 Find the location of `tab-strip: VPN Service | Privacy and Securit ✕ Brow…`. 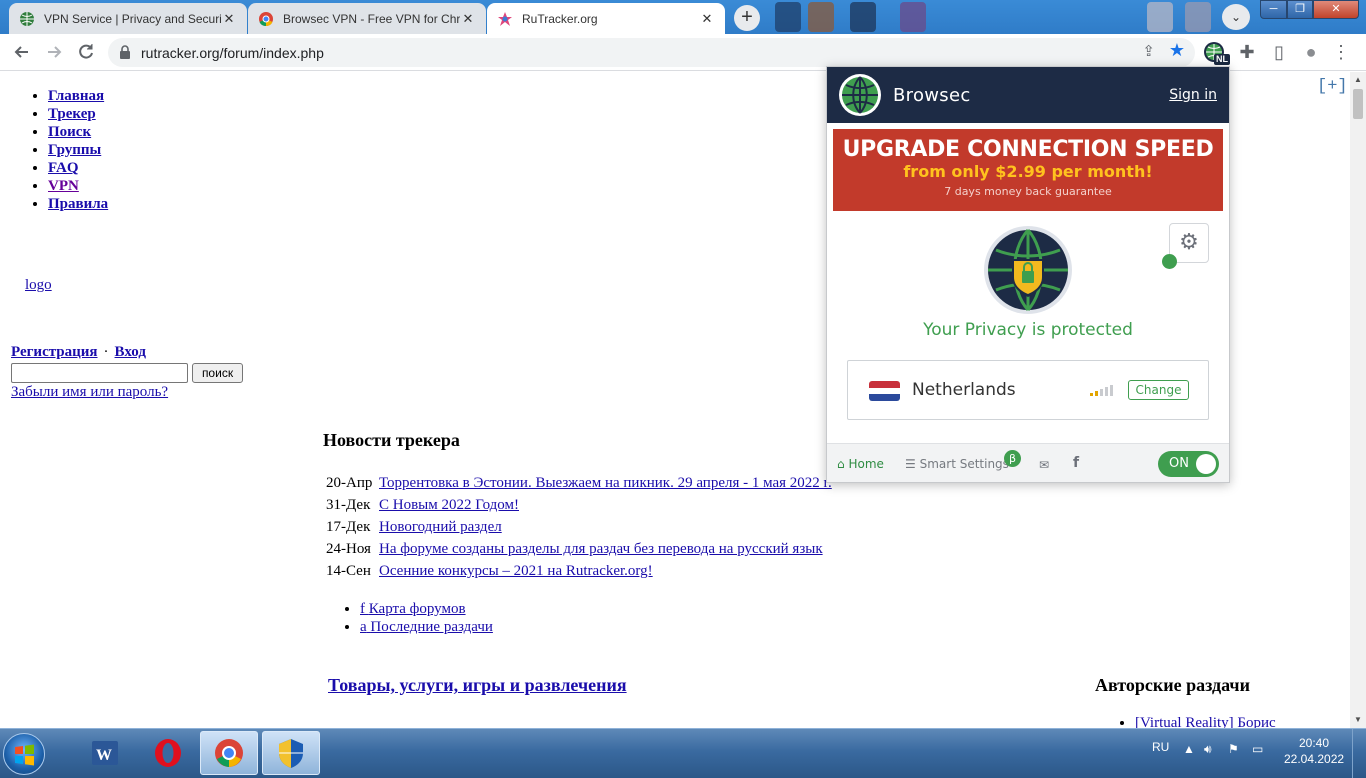

tab-strip: VPN Service | Privacy and Securit ✕ Brow… is located at coordinates (683, 17).